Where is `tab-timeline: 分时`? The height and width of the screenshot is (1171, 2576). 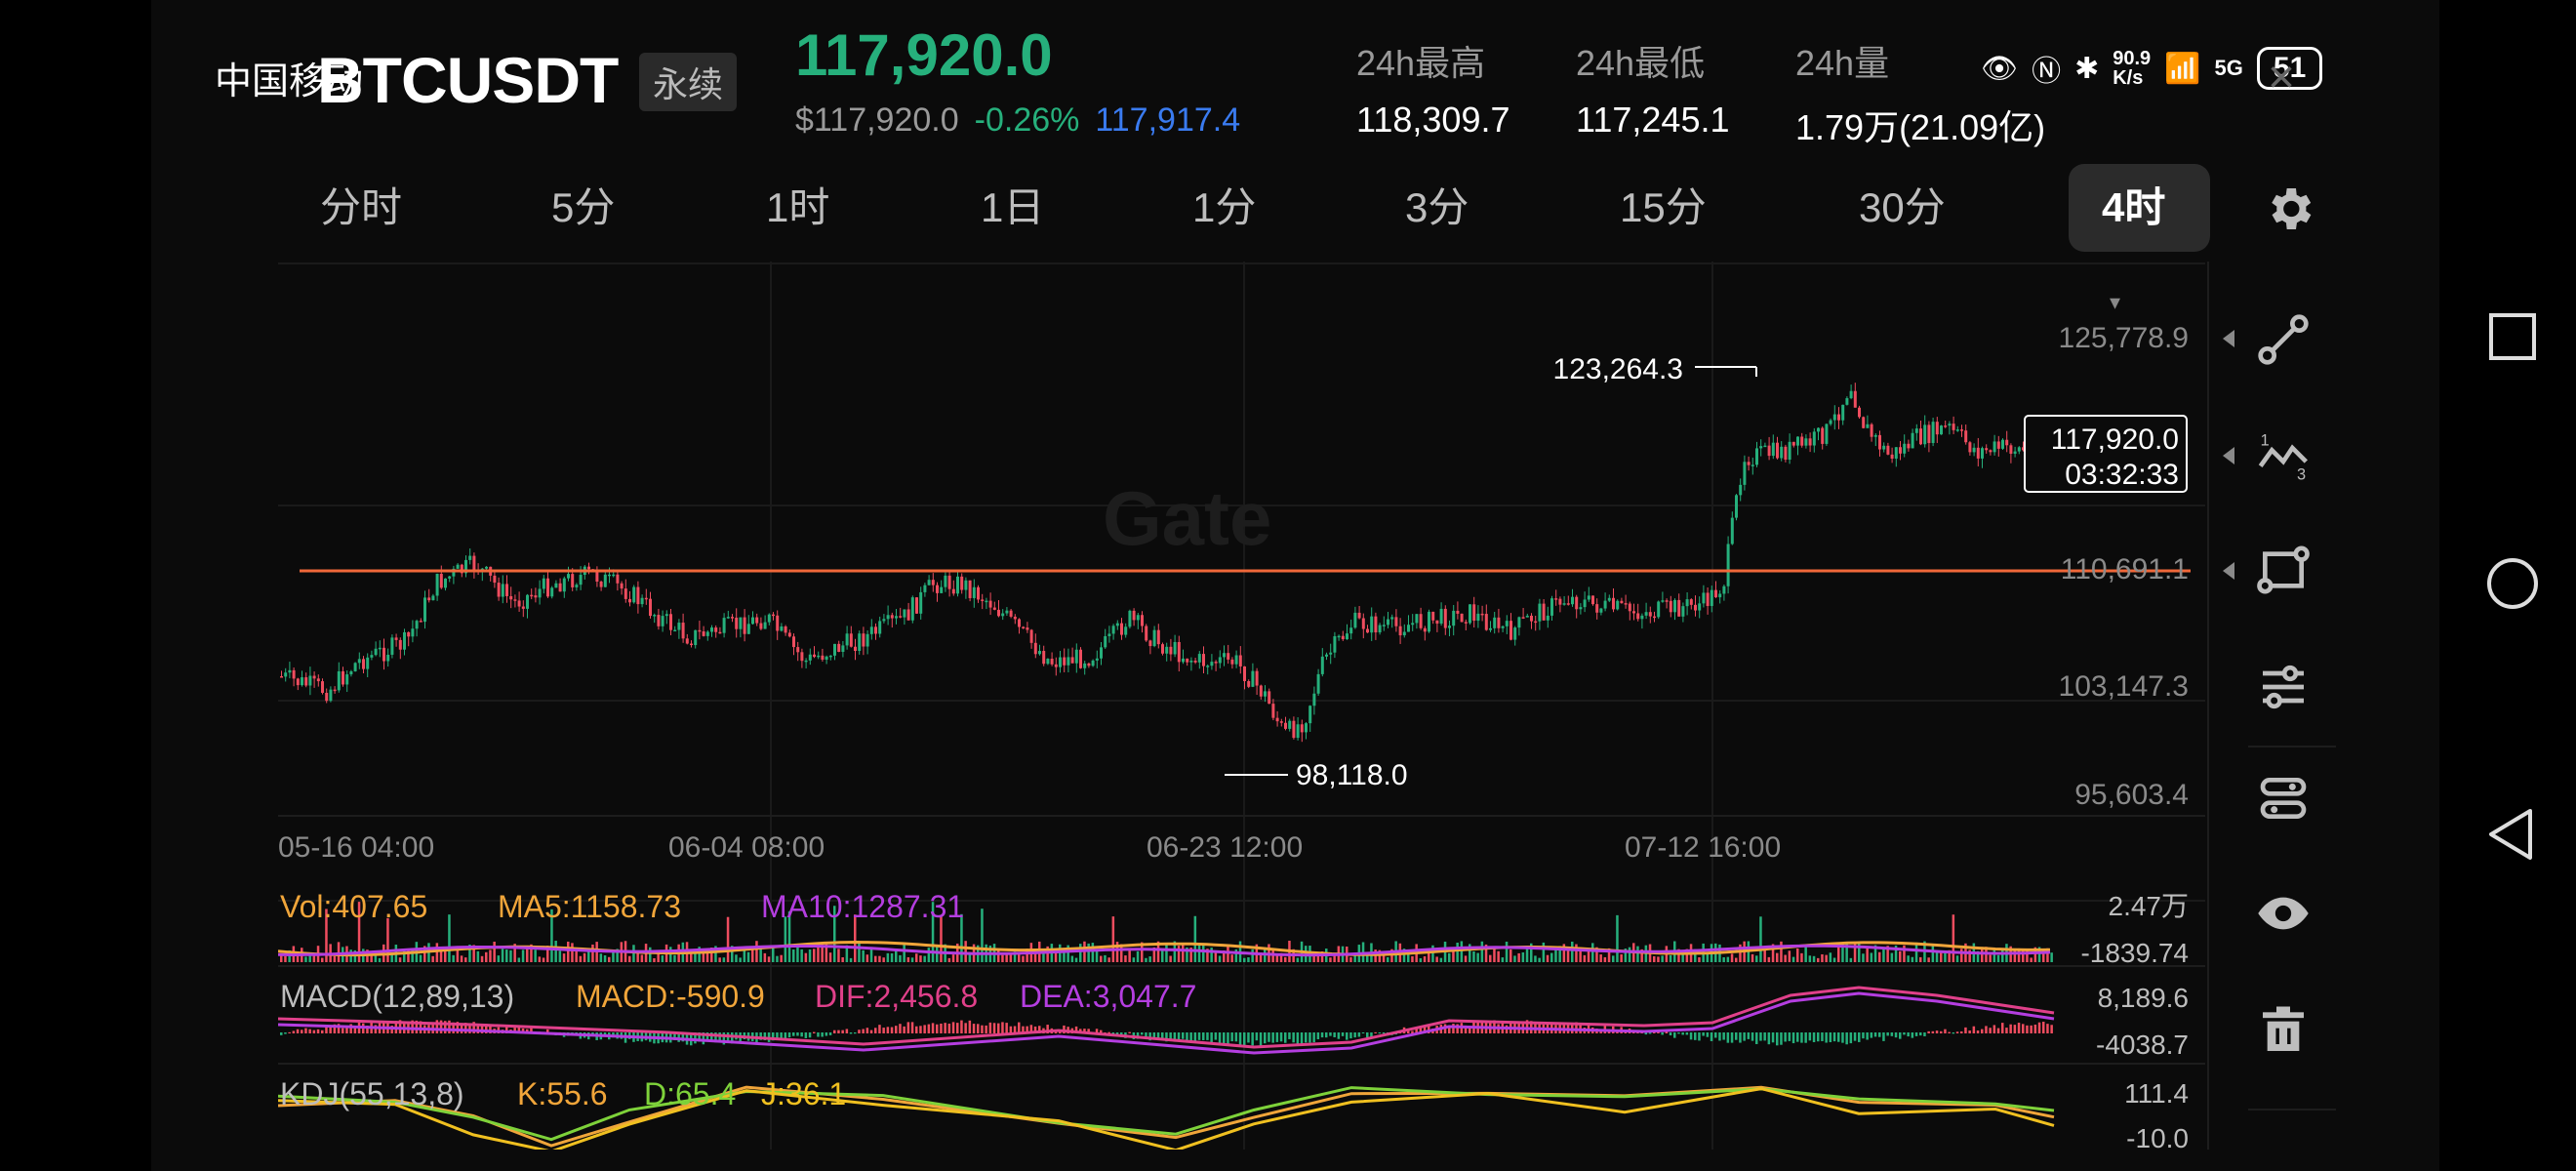 tab-timeline: 分时 is located at coordinates (361, 208).